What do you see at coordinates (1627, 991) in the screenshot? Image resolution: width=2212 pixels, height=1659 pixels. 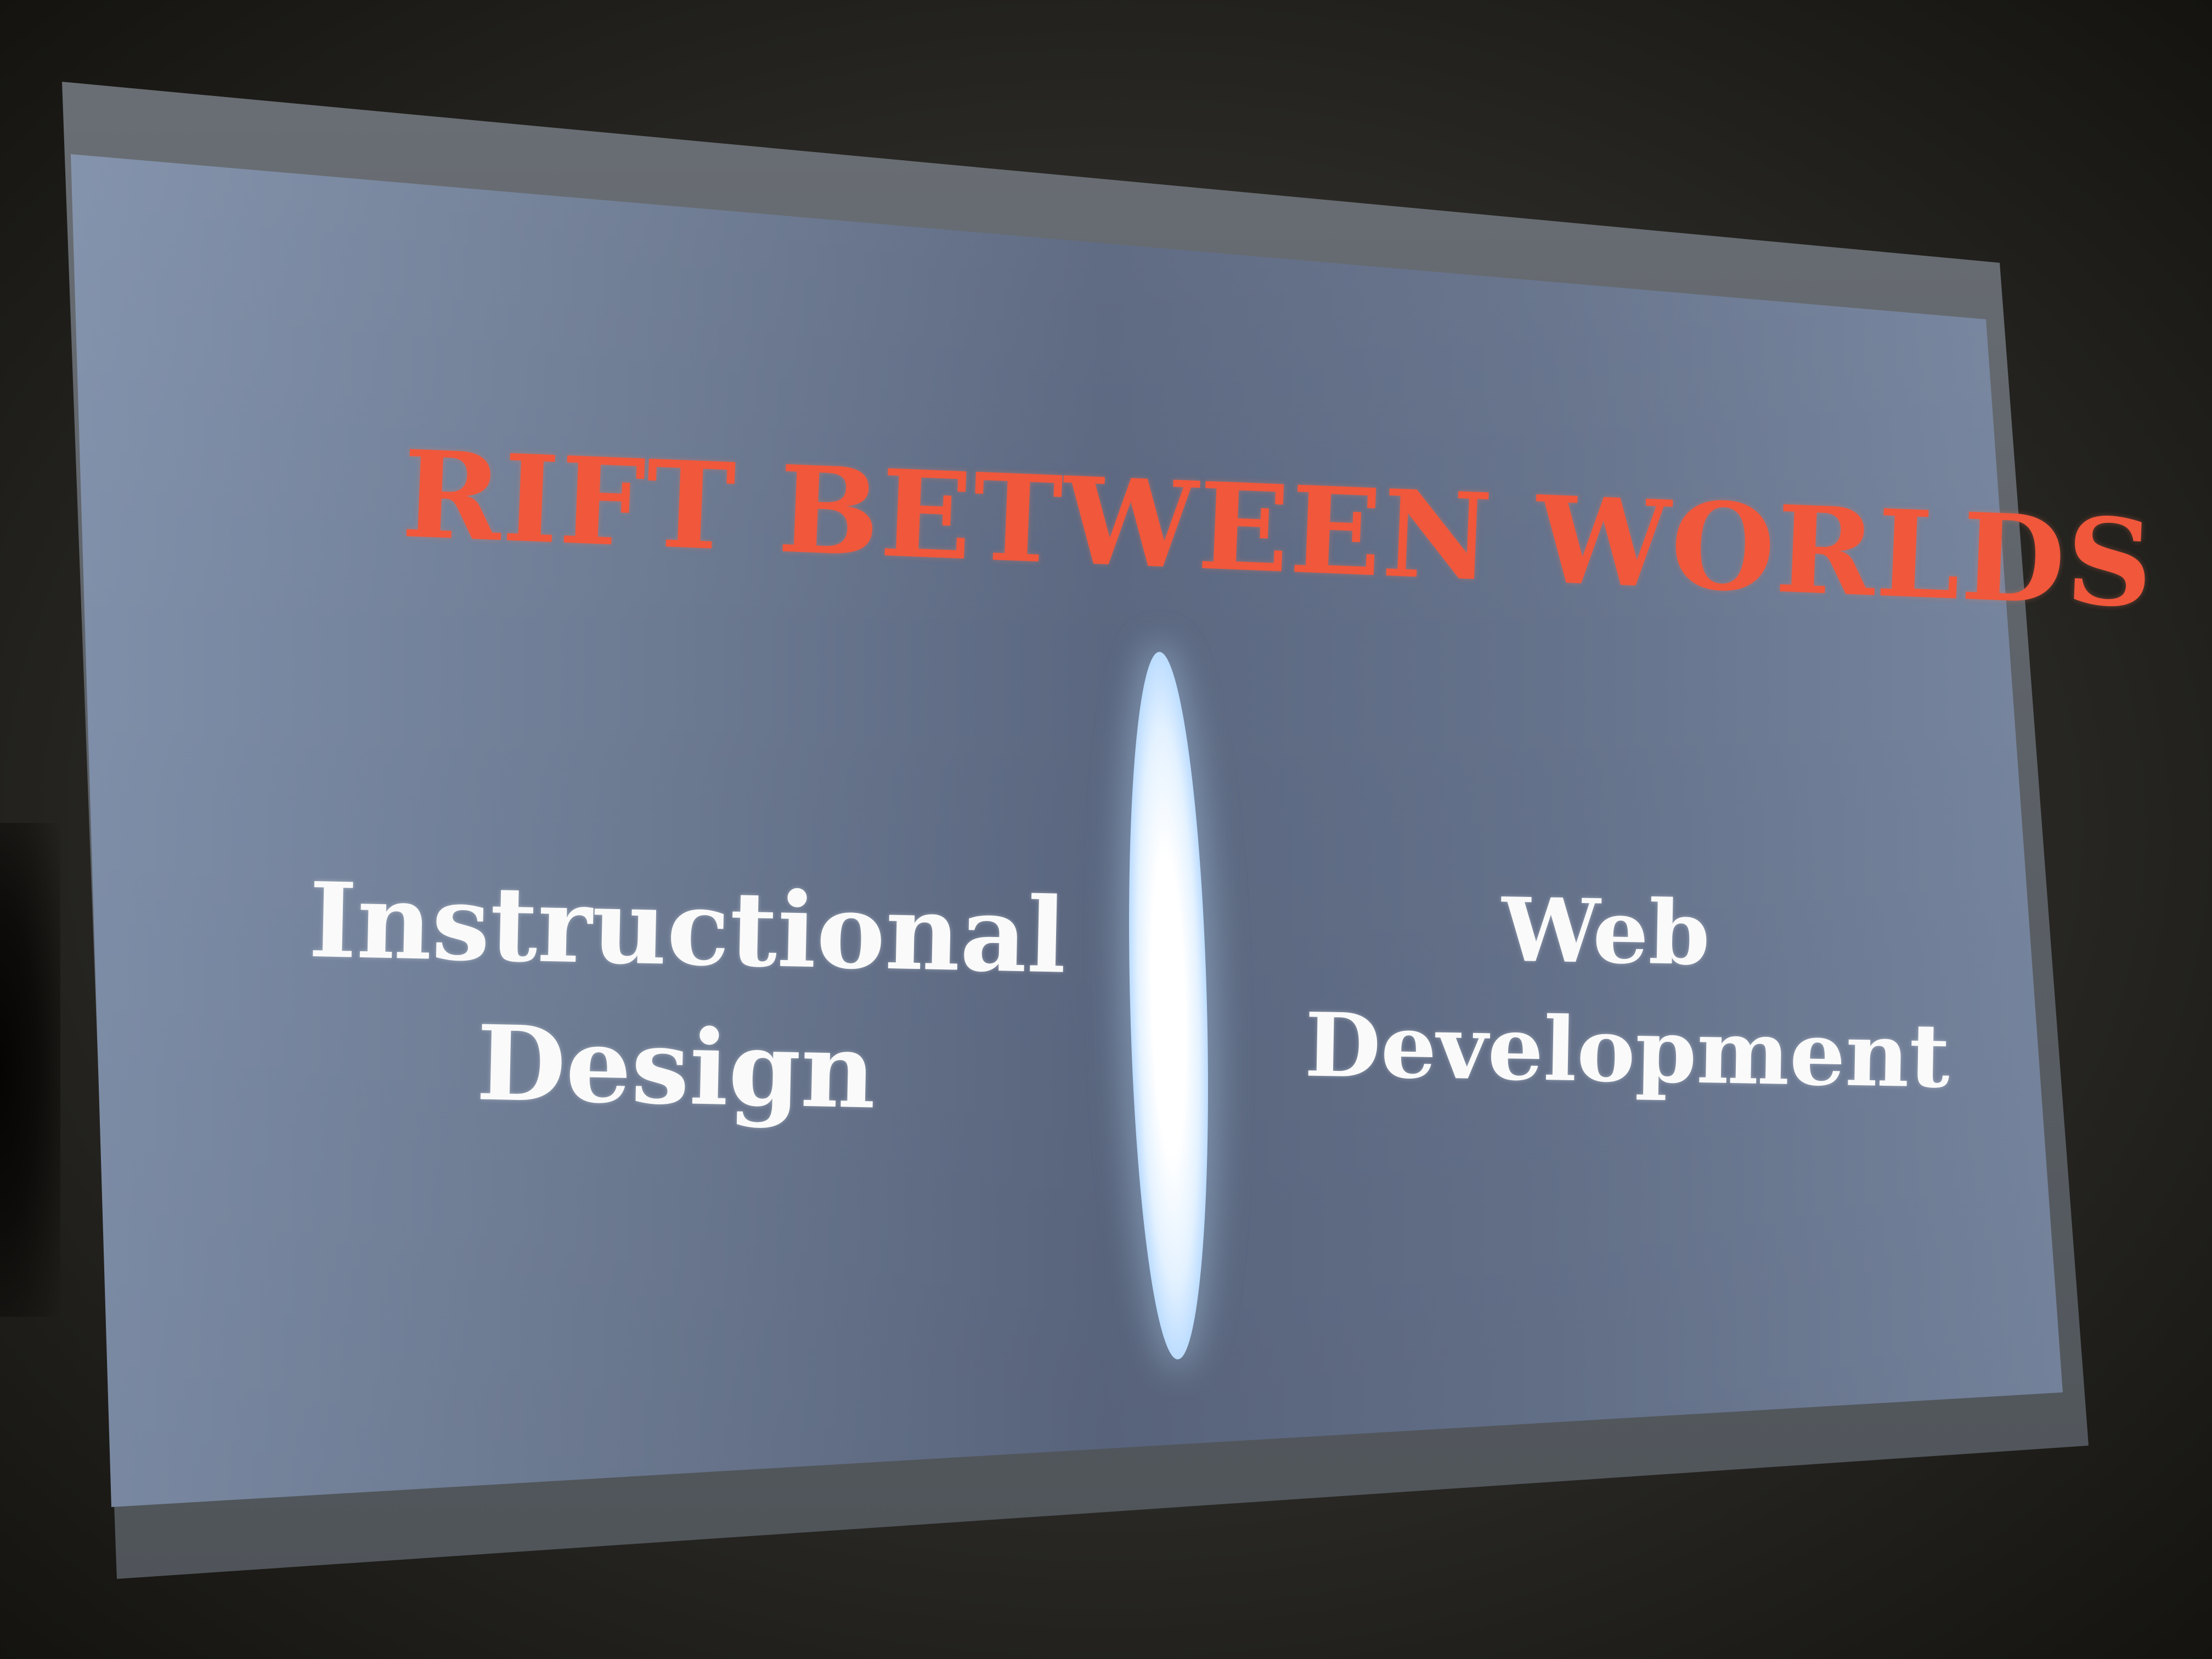 I see `right-topic: Web Development` at bounding box center [1627, 991].